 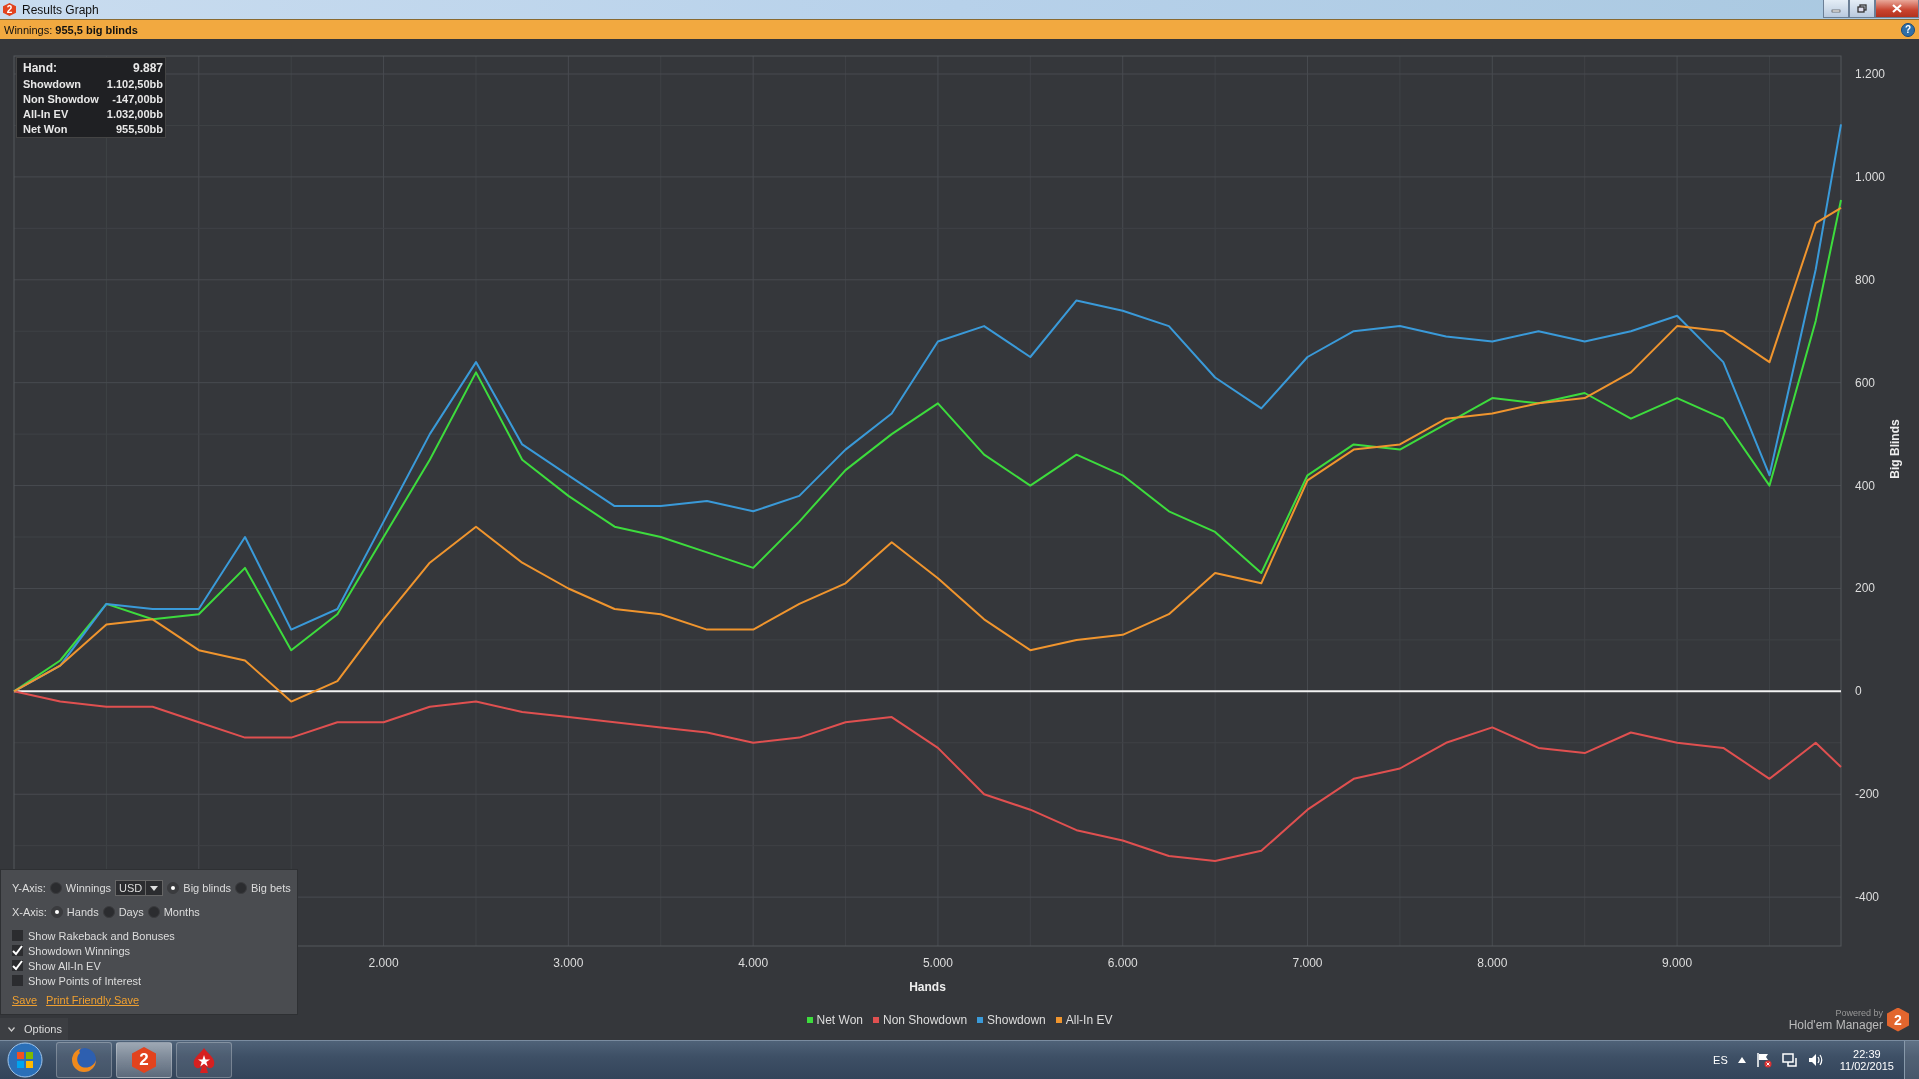 What do you see at coordinates (1763, 1060) in the screenshot?
I see `flag-icon` at bounding box center [1763, 1060].